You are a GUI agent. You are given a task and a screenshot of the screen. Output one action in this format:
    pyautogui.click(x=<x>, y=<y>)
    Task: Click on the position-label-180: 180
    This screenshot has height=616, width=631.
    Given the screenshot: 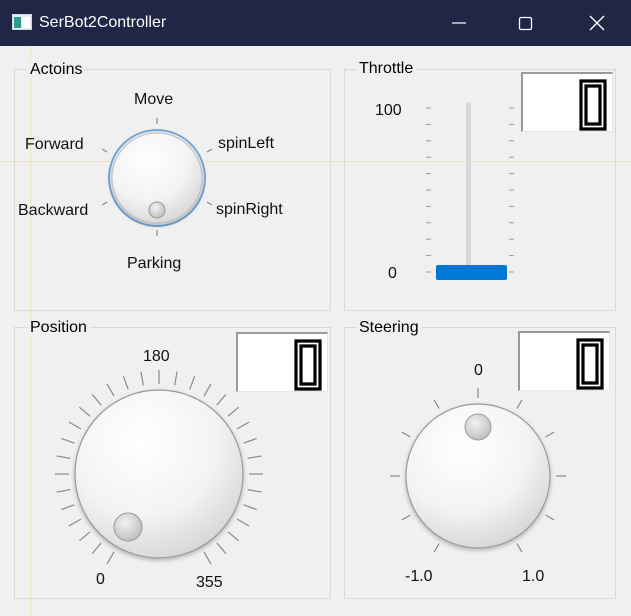 What is the action you would take?
    pyautogui.click(x=156, y=356)
    